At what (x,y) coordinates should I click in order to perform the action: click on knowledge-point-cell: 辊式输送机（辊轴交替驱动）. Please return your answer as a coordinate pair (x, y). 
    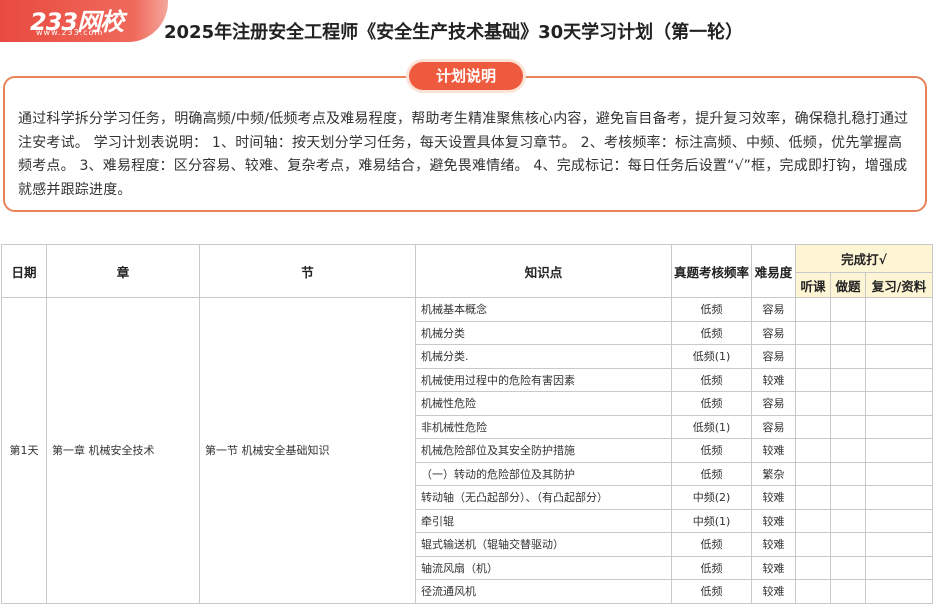
    Looking at the image, I should click on (543, 544).